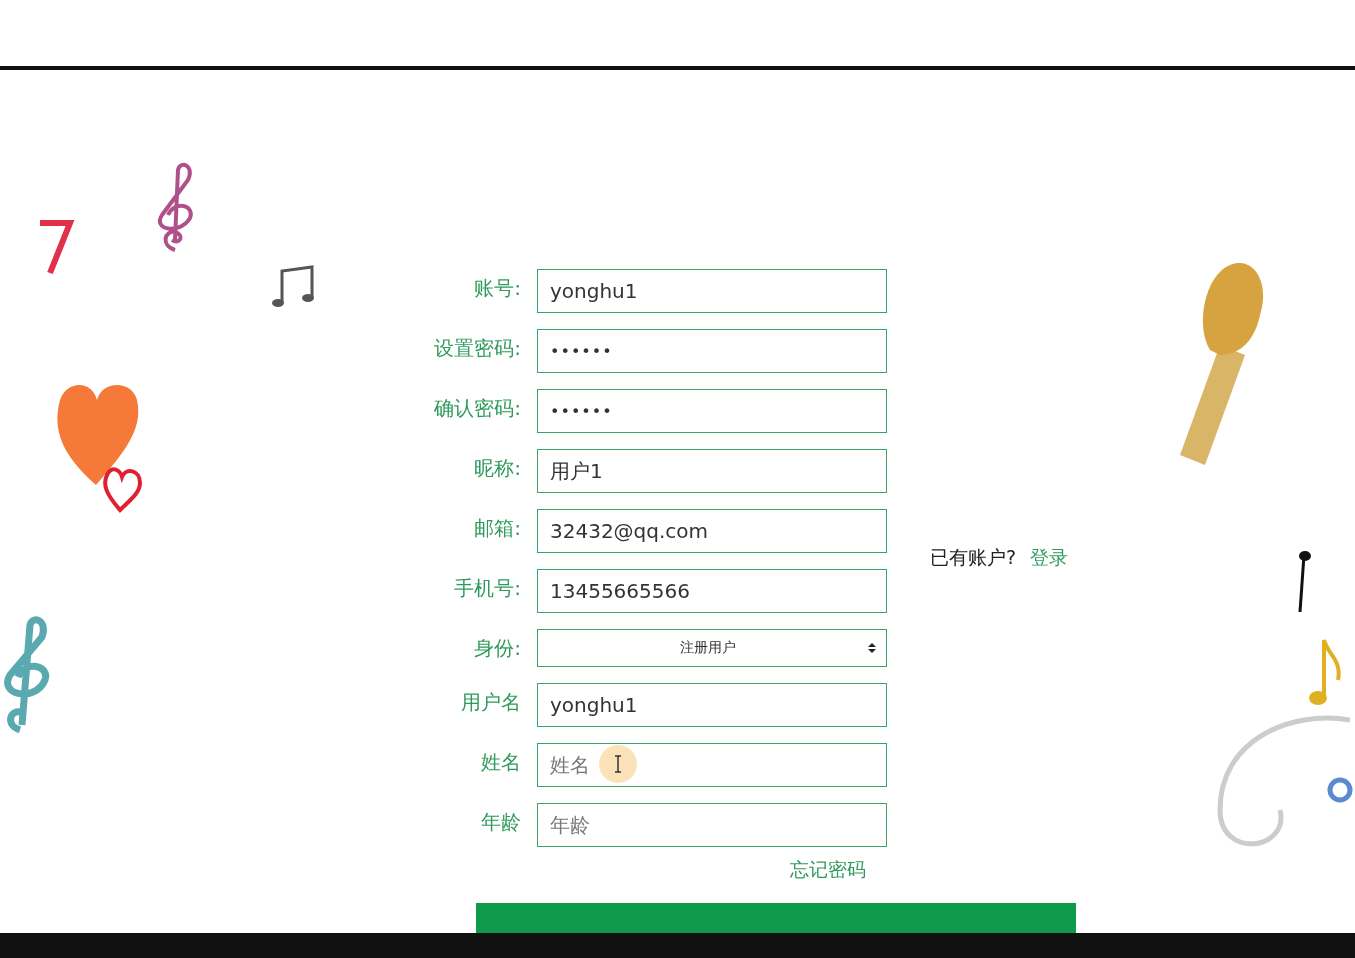 Image resolution: width=1355 pixels, height=958 pixels. What do you see at coordinates (712, 591) in the screenshot?
I see `input-field: 13455665566` at bounding box center [712, 591].